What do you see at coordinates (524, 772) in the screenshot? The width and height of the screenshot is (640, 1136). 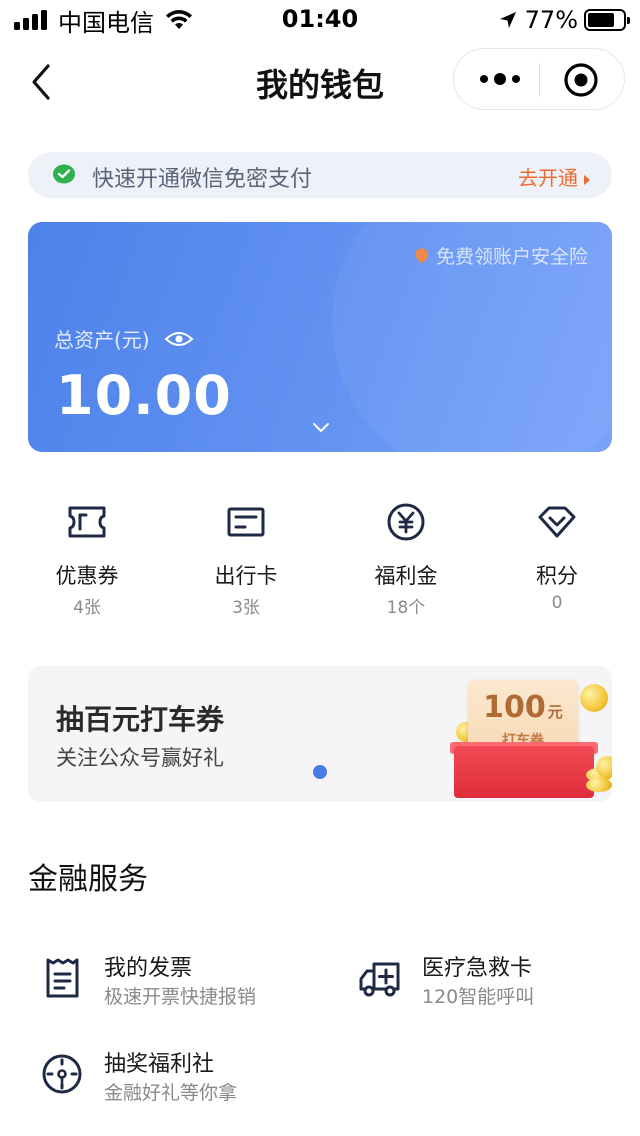 I see `gift-box` at bounding box center [524, 772].